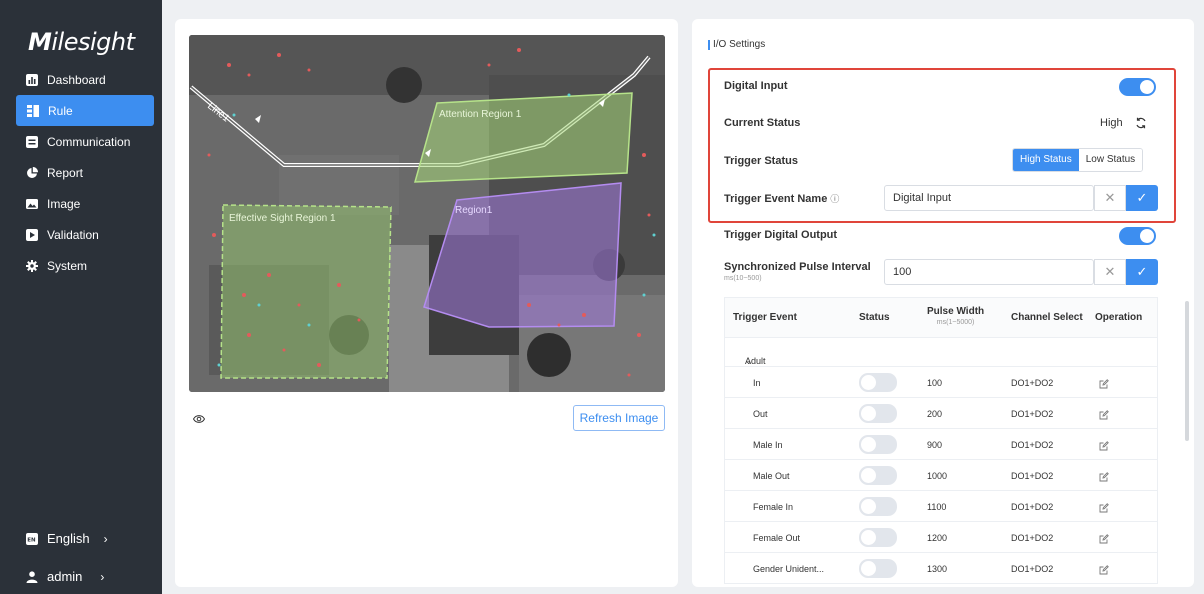 The width and height of the screenshot is (1204, 594). Describe the element at coordinates (81, 141) in the screenshot. I see `sidebar-item-communication: Communication` at that location.